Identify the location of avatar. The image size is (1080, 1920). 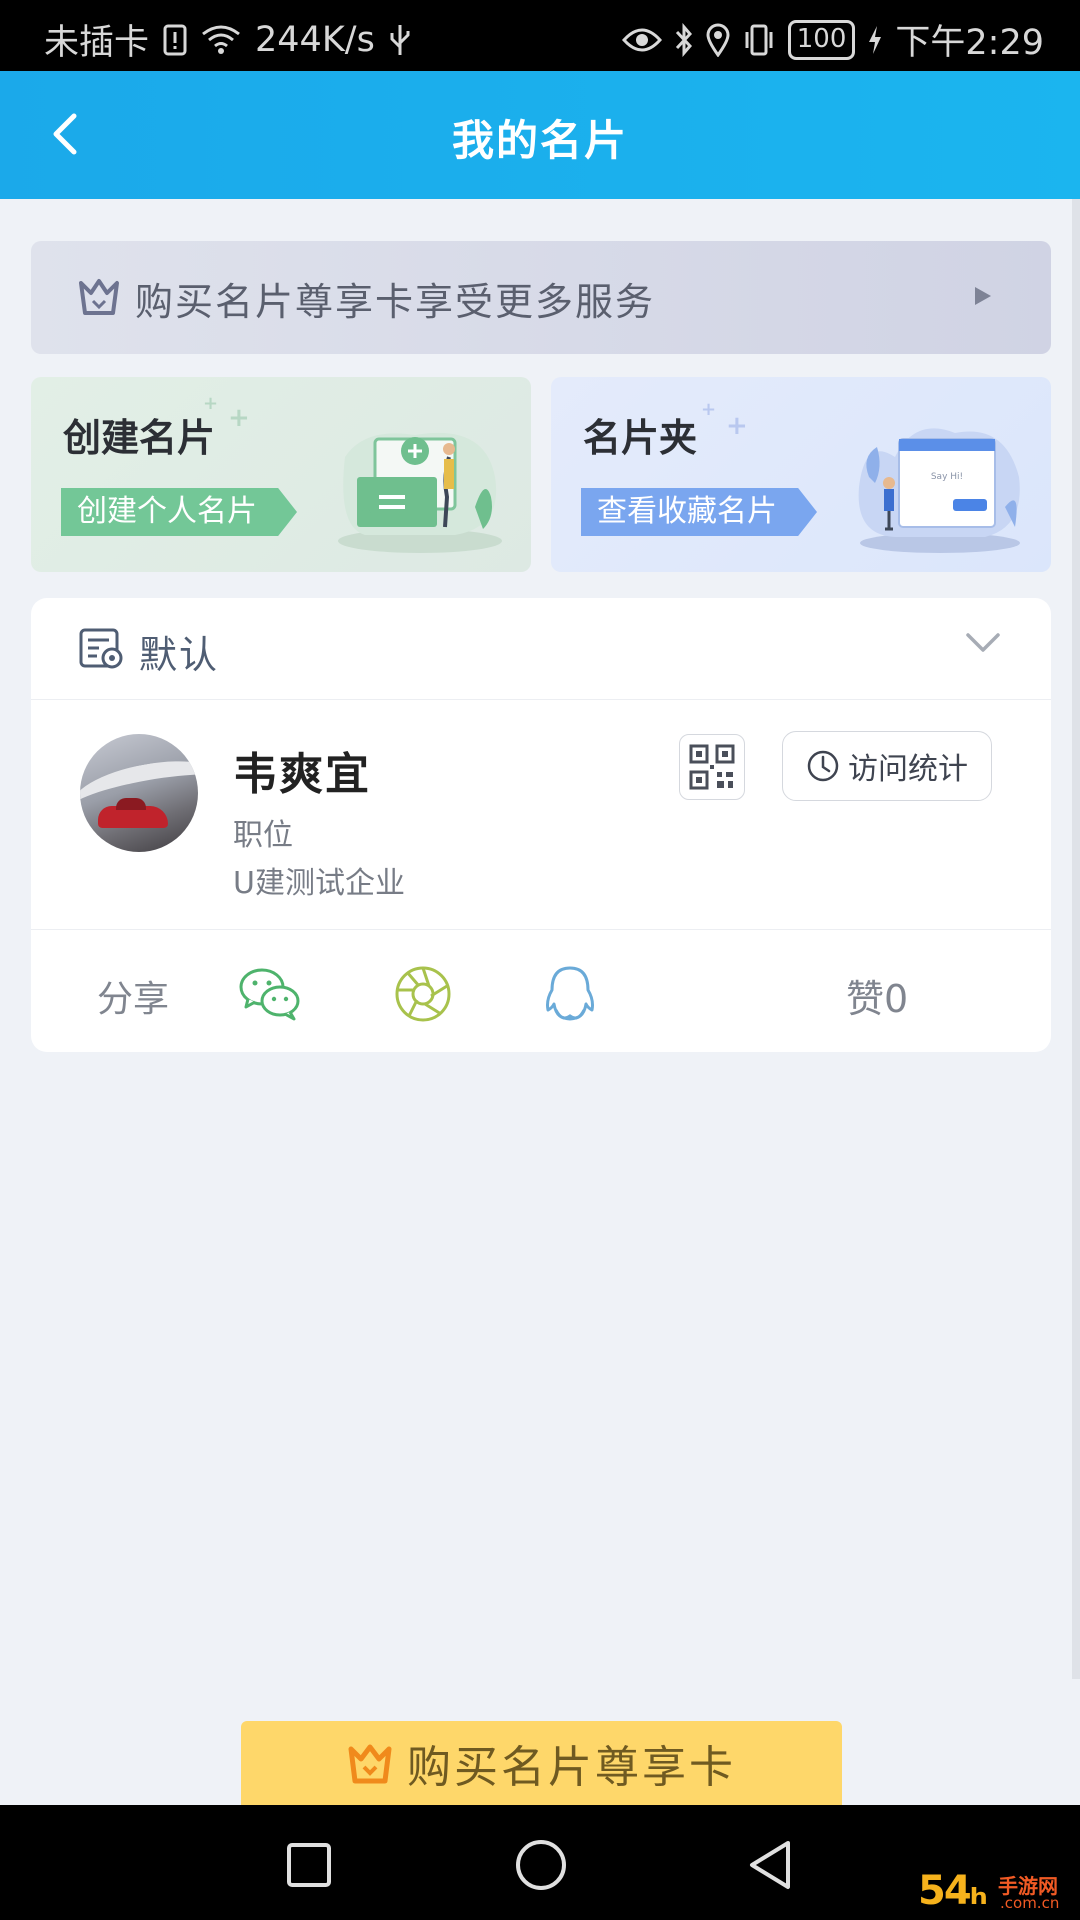
(139, 793).